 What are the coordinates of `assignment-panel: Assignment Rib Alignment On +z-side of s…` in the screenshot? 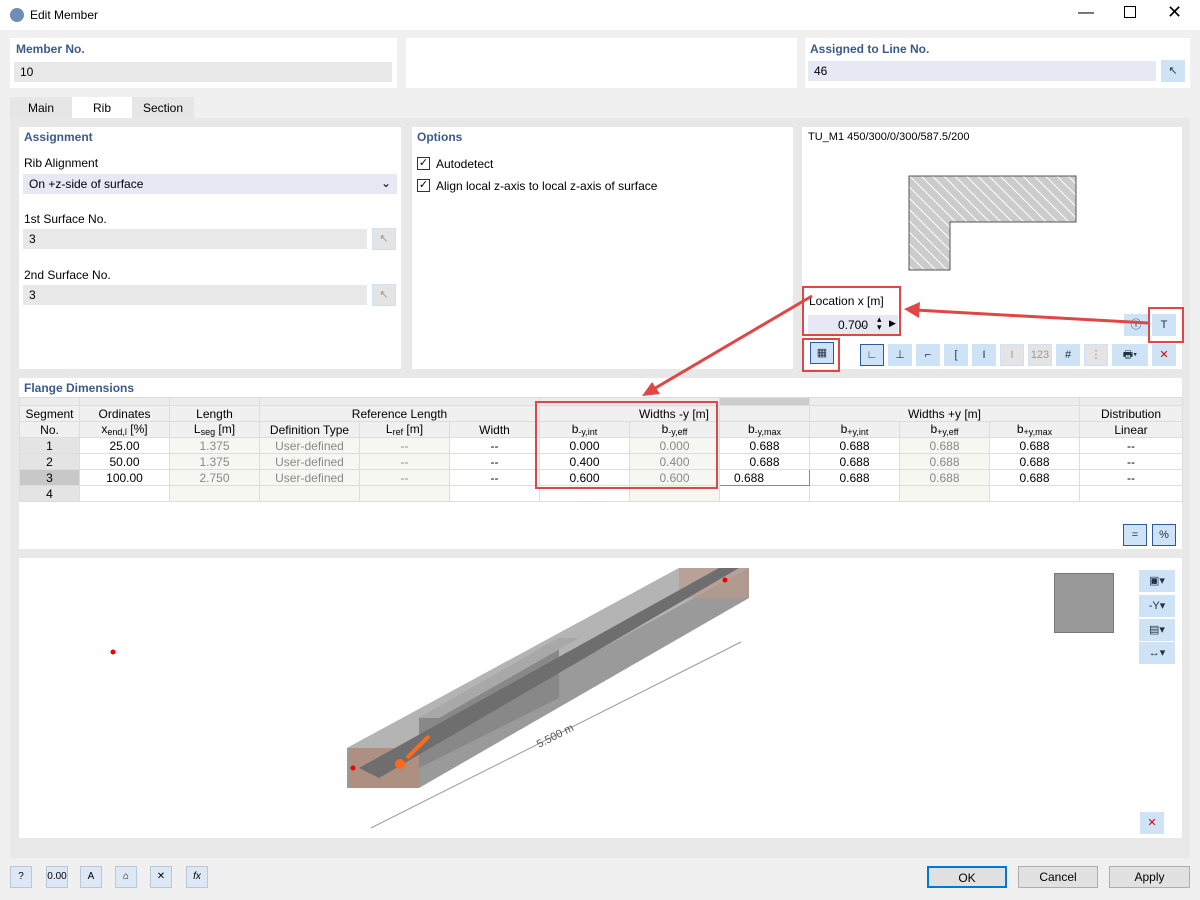 It's located at (210, 248).